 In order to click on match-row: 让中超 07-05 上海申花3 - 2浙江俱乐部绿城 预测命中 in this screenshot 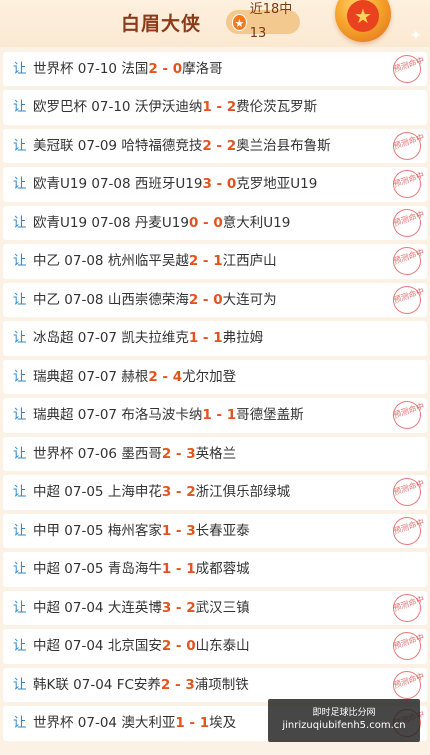, I will do `click(215, 492)`.